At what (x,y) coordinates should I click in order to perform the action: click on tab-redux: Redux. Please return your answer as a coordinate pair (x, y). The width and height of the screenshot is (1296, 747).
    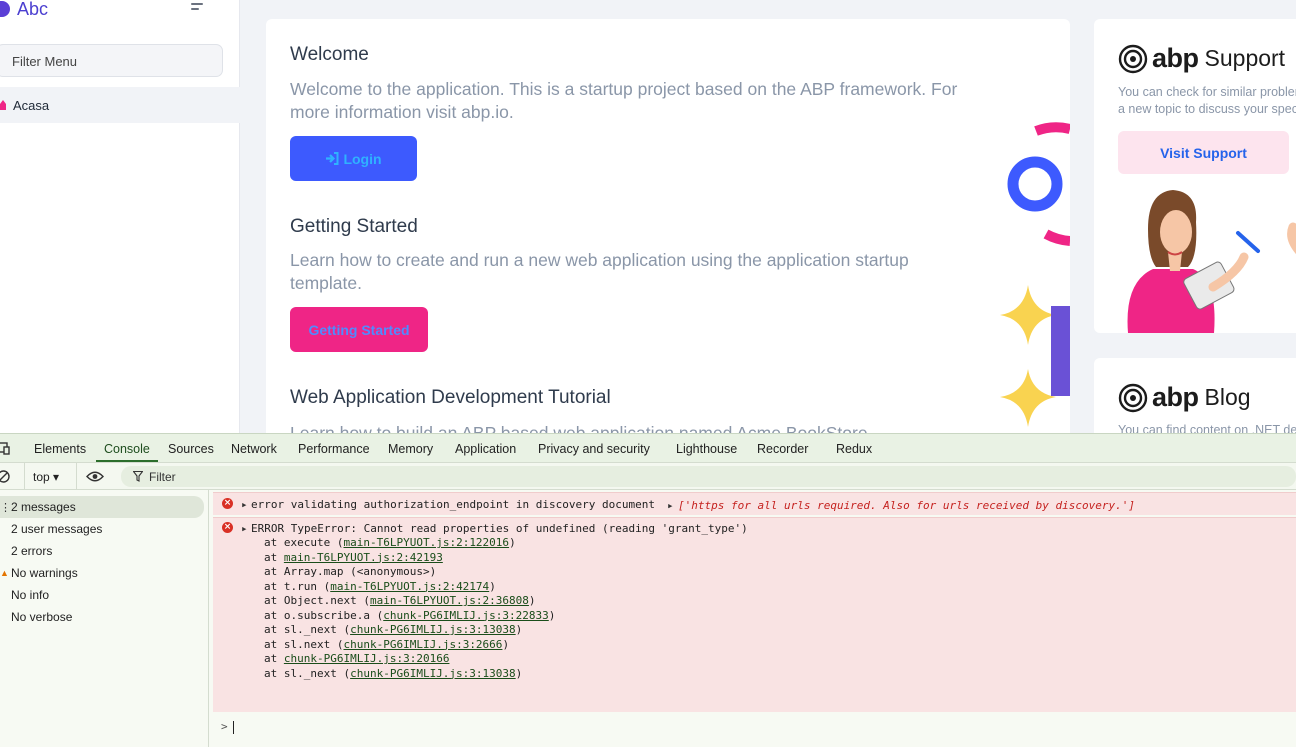
    Looking at the image, I should click on (854, 449).